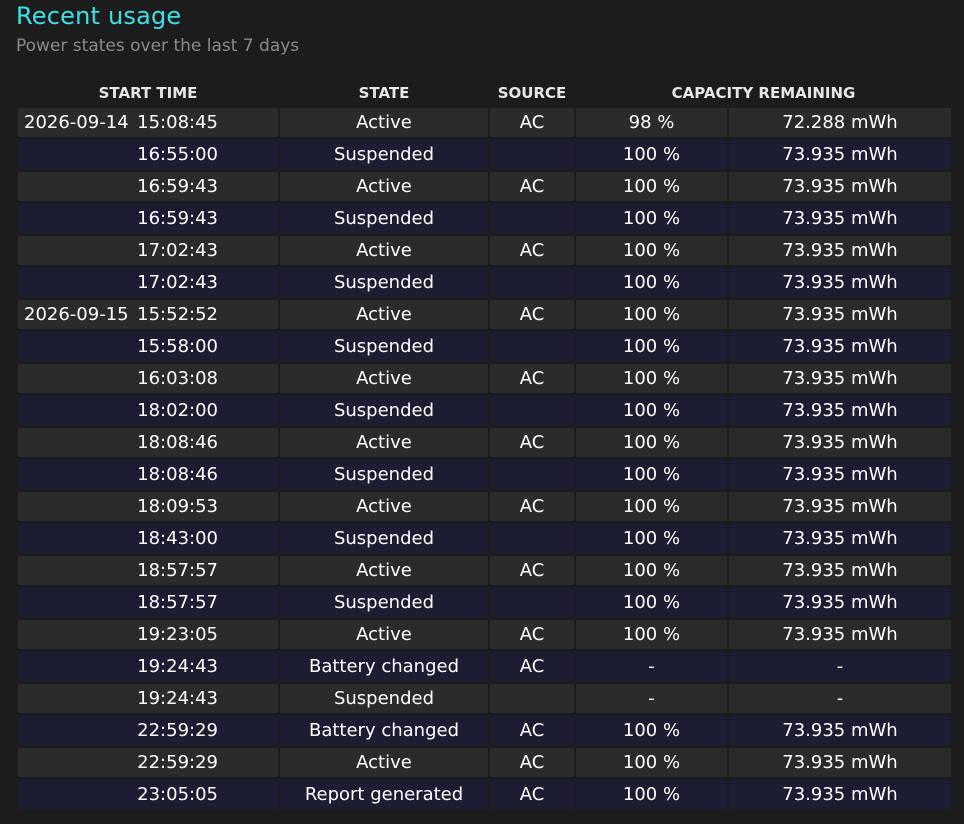 This screenshot has height=824, width=964. I want to click on time-text: 16:59:43, so click(177, 218).